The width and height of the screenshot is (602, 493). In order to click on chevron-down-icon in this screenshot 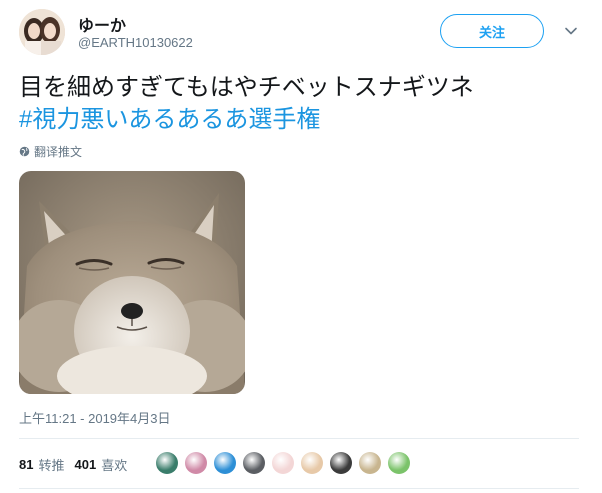, I will do `click(571, 31)`.